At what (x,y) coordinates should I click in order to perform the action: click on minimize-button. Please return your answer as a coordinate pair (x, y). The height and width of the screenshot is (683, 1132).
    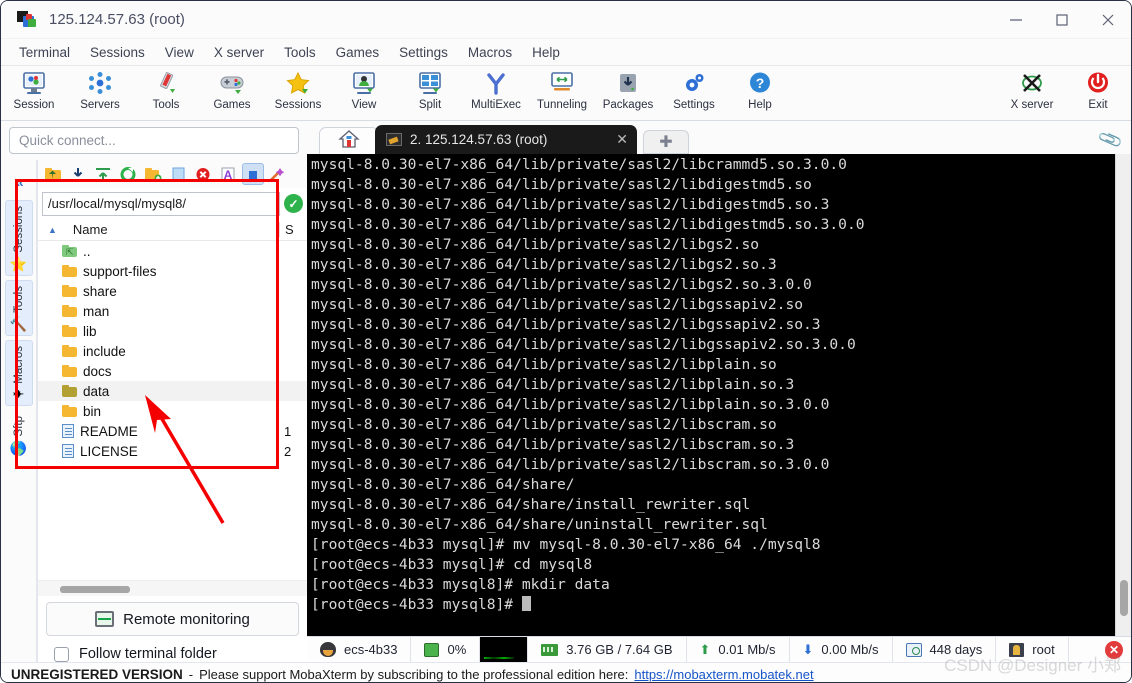
    Looking at the image, I should click on (1016, 20).